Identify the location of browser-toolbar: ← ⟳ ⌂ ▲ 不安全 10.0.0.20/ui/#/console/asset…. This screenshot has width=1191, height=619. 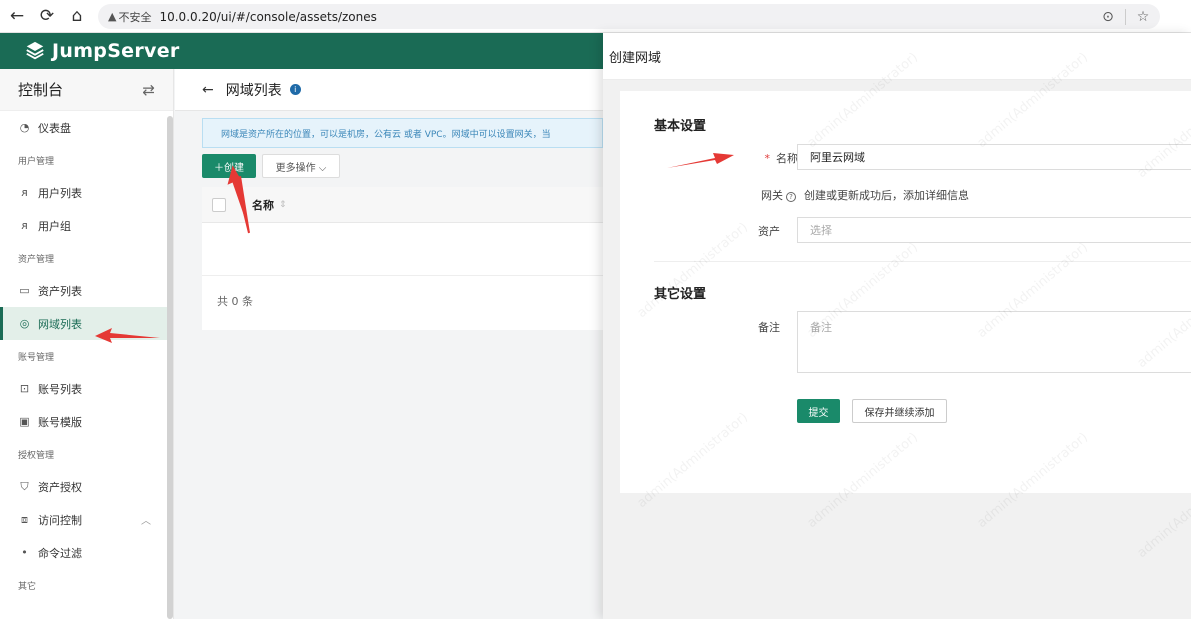
(595, 16).